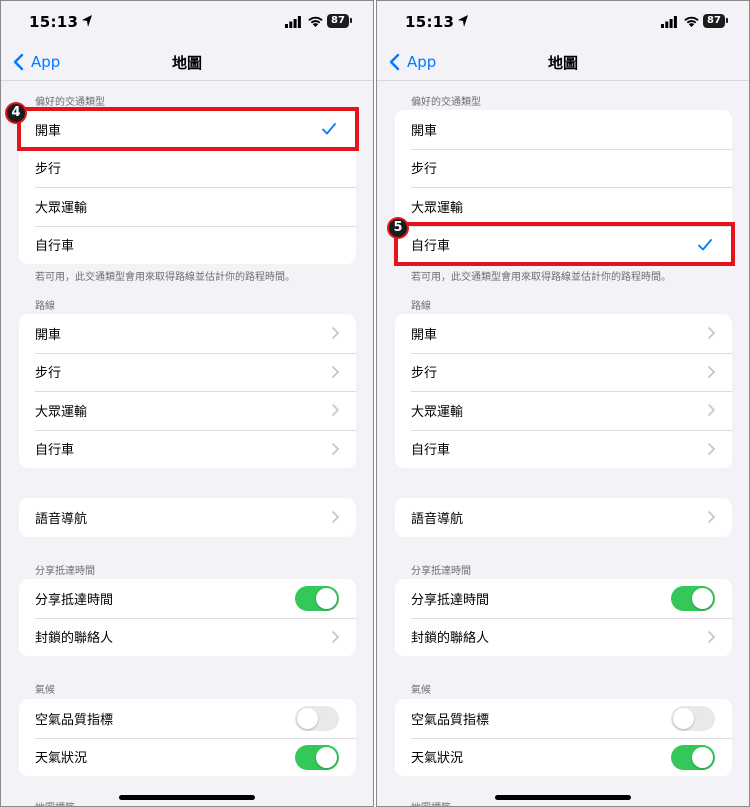 The width and height of the screenshot is (750, 807). I want to click on step-marker: 4, so click(16, 113).